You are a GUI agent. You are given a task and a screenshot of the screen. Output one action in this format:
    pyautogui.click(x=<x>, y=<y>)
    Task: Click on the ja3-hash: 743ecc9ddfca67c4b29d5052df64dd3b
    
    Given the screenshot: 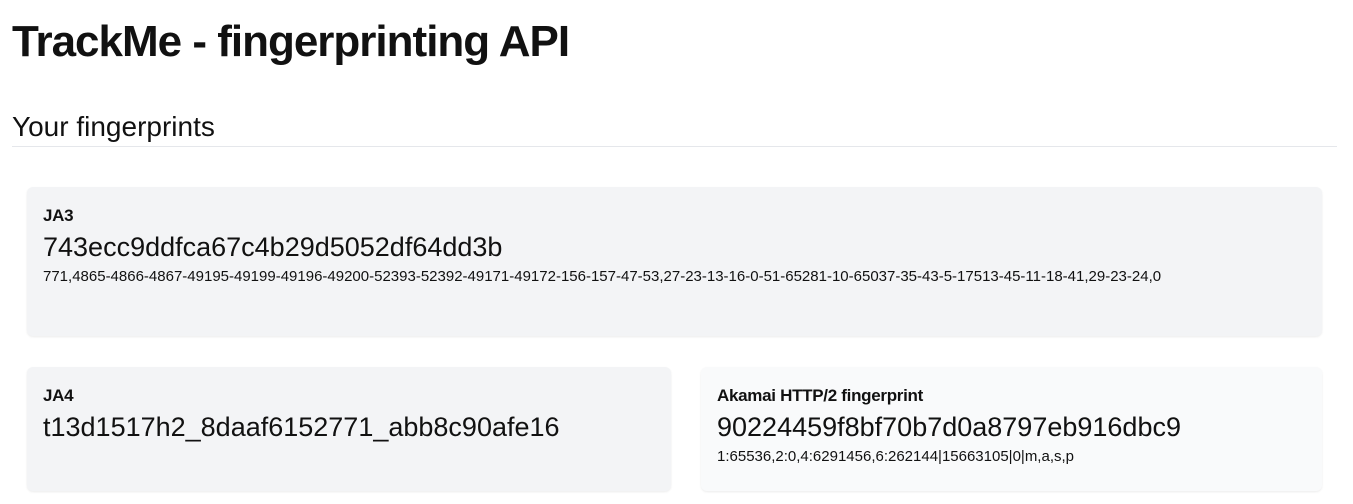 What is the action you would take?
    pyautogui.click(x=273, y=247)
    